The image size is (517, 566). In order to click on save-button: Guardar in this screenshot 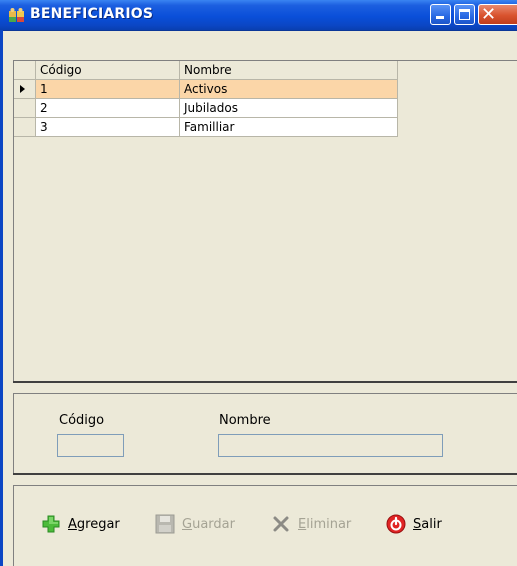, I will do `click(194, 524)`.